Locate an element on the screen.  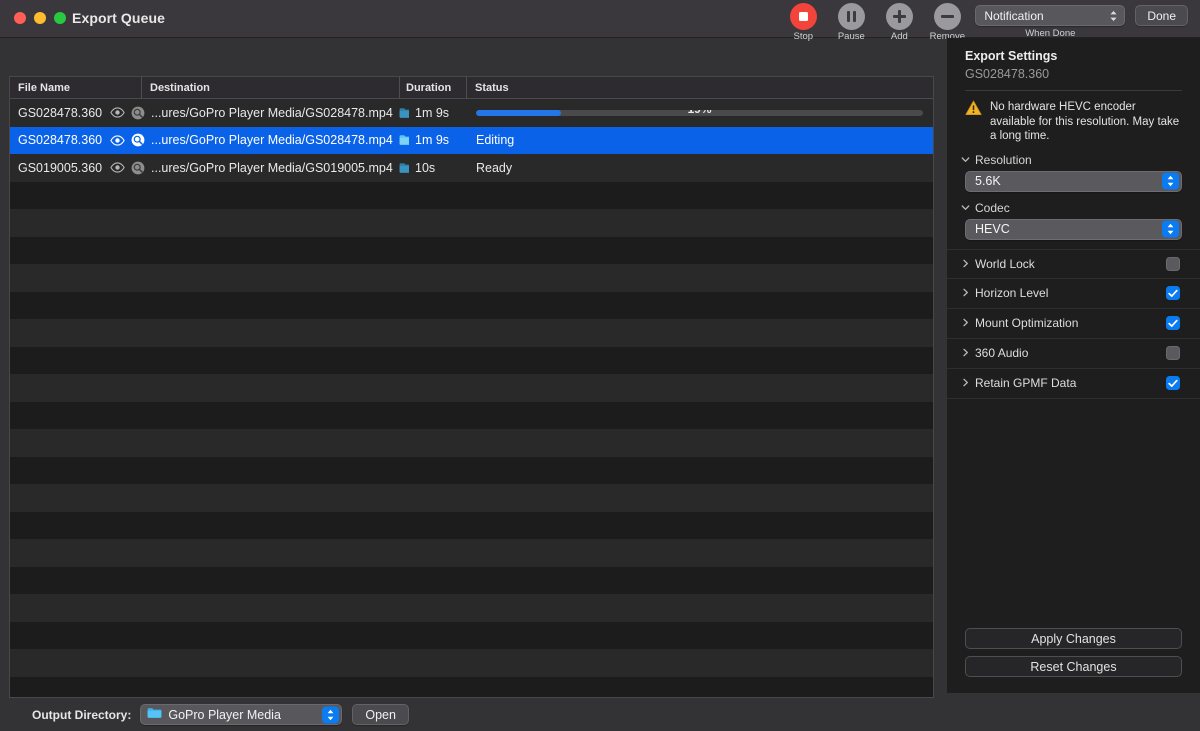
row-file-name: GS019005.360 is located at coordinates (60, 167).